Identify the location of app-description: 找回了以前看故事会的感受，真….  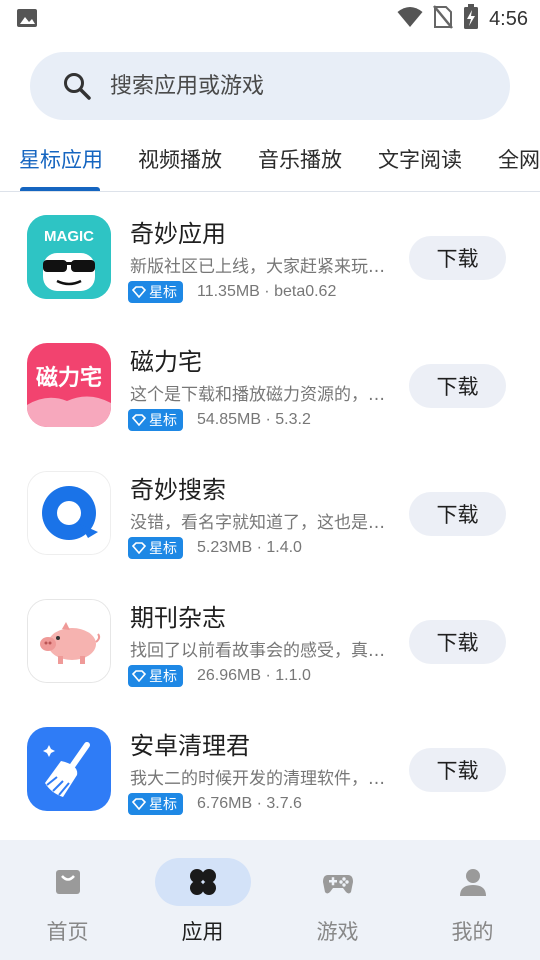
(257, 651).